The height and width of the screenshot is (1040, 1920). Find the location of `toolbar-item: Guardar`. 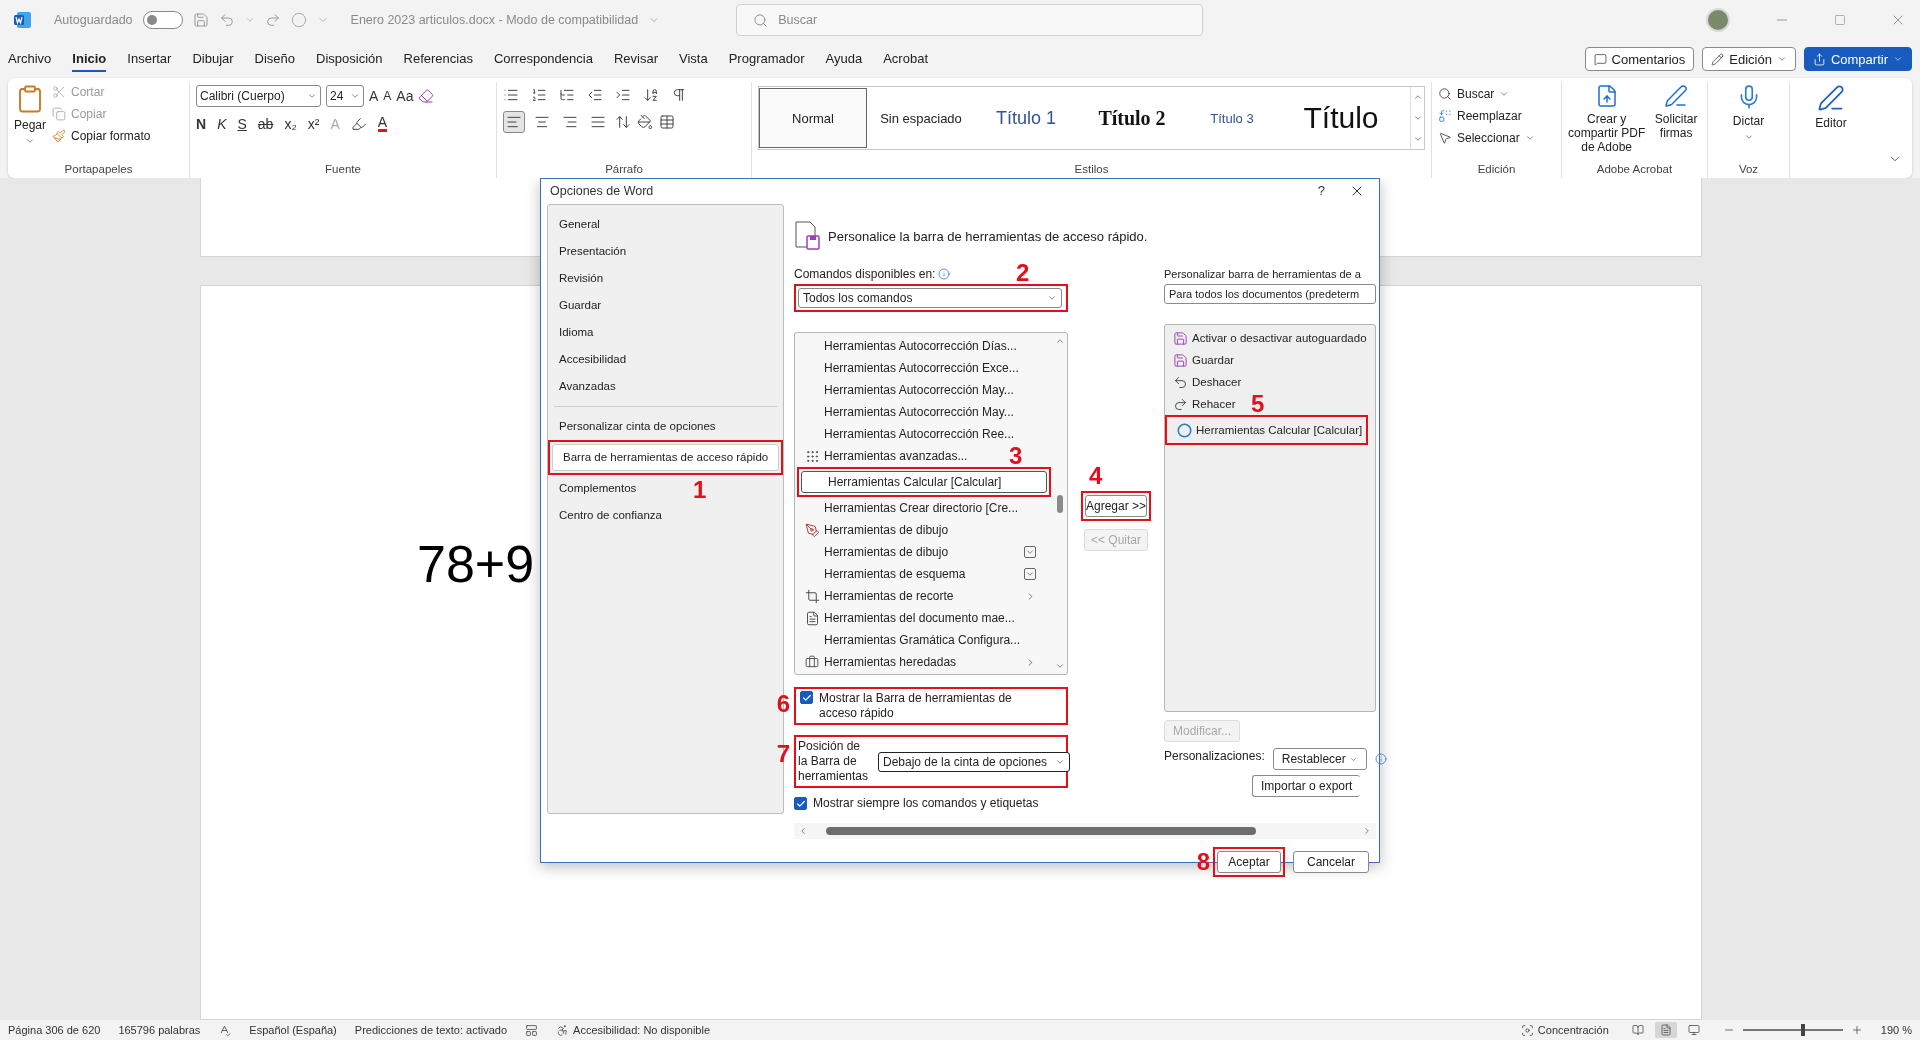

toolbar-item: Guardar is located at coordinates (1200, 360).